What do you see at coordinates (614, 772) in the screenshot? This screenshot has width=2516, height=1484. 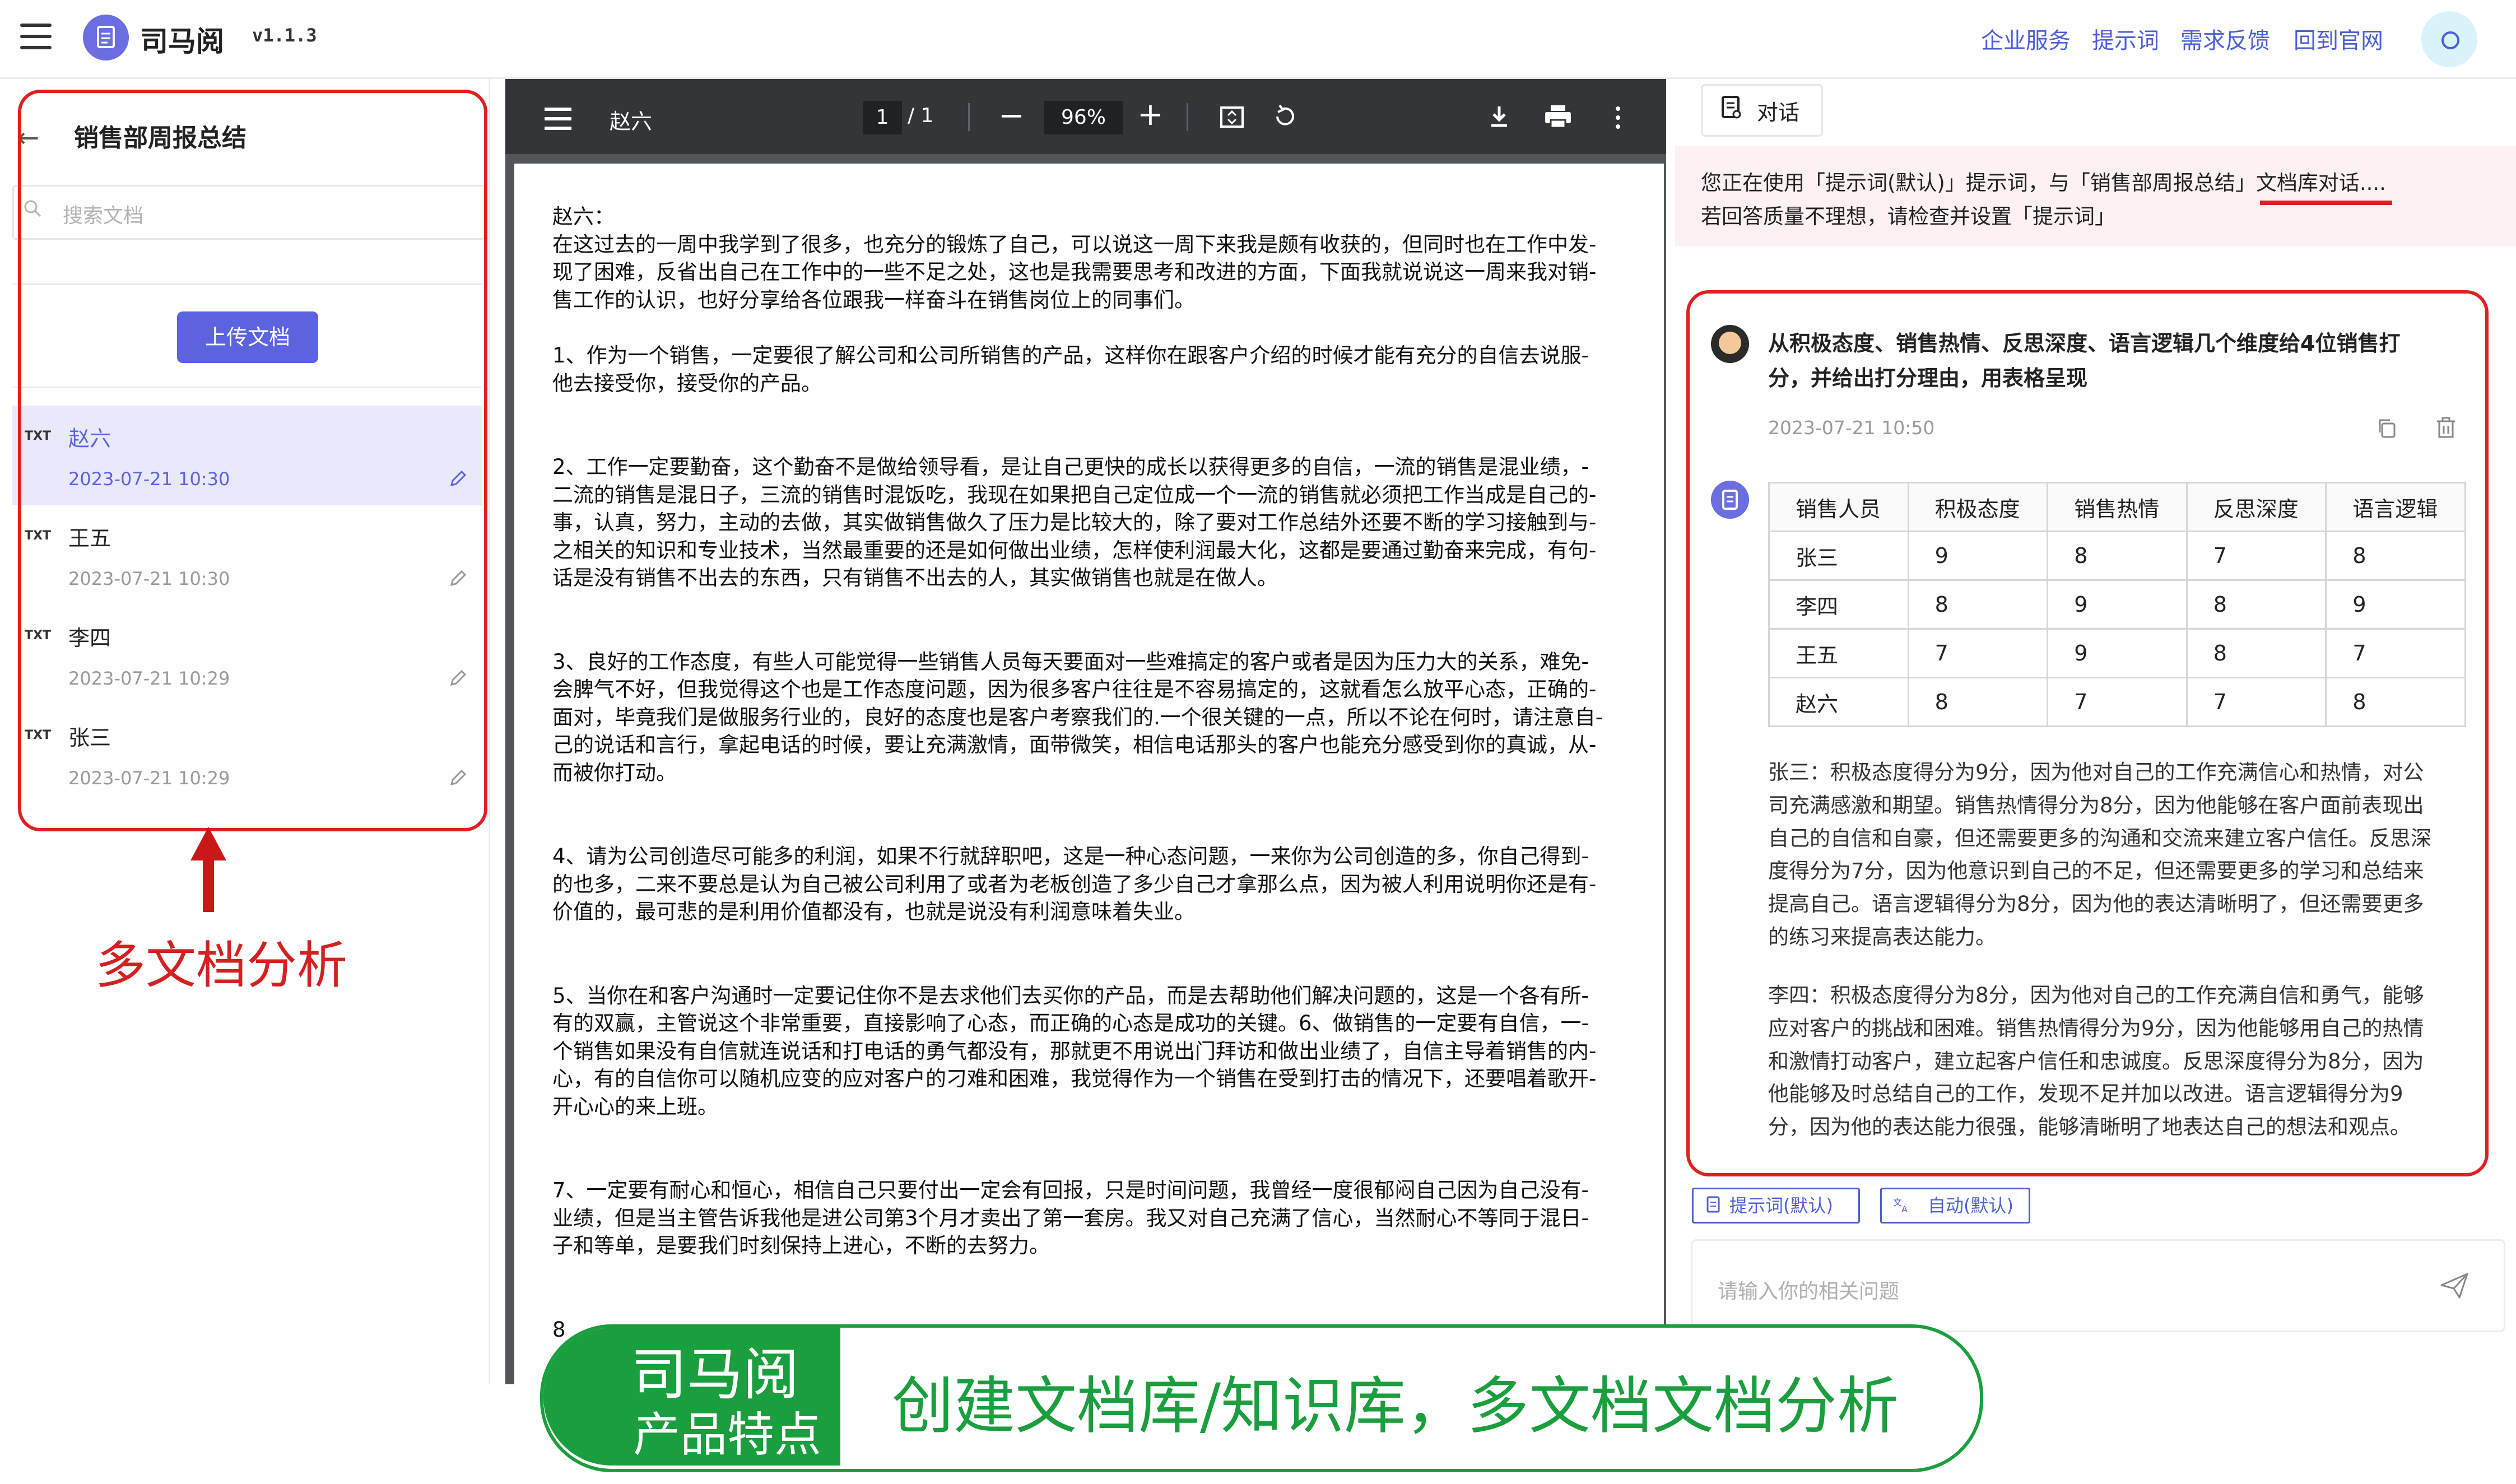 I see `pdf-line: 而被你打动。` at bounding box center [614, 772].